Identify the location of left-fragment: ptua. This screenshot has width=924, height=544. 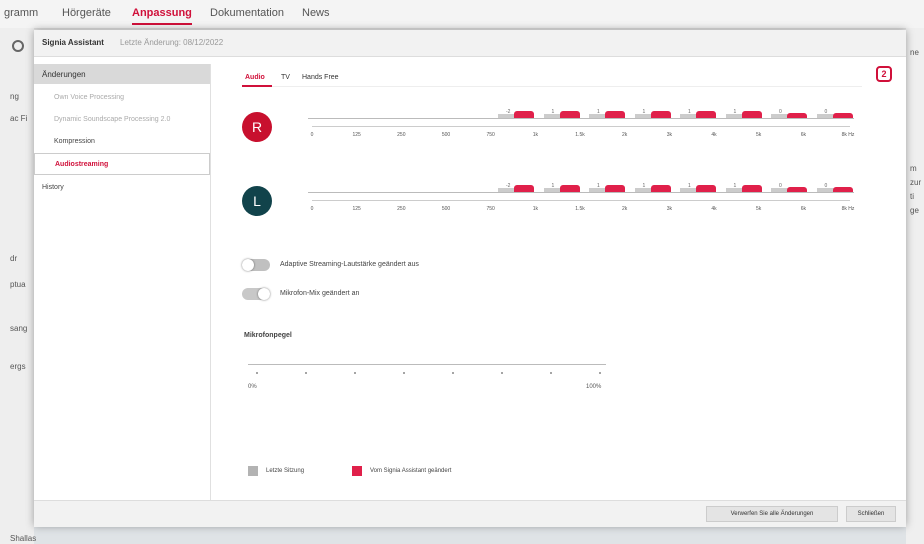
(18, 284).